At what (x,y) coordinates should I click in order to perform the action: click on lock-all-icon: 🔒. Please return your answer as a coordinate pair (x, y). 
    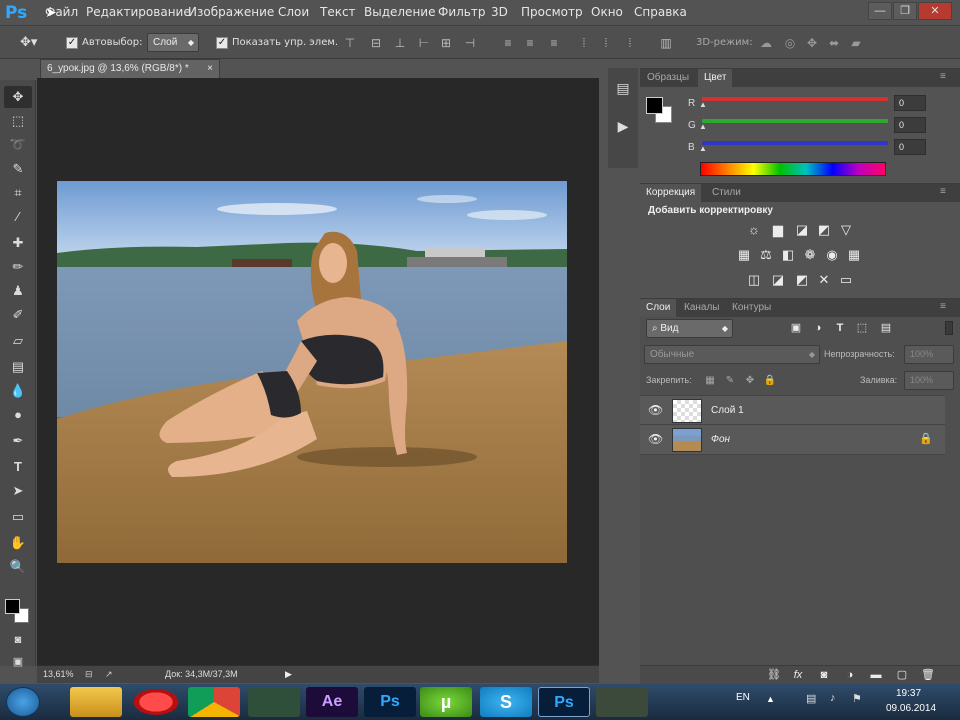
    Looking at the image, I should click on (770, 381).